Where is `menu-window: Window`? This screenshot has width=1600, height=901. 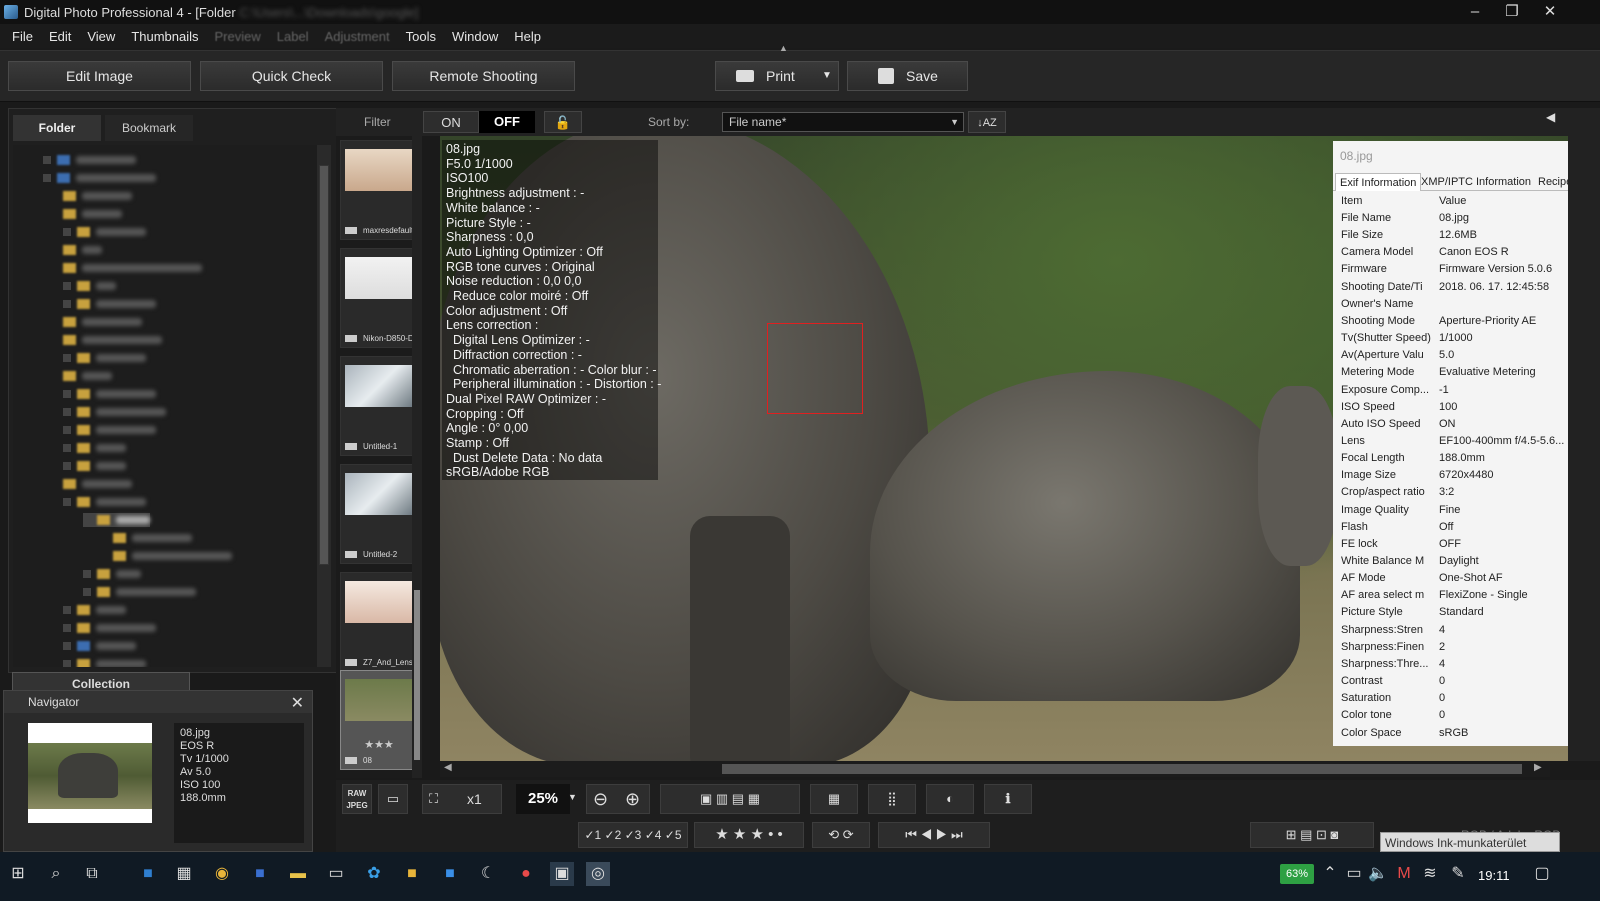 menu-window: Window is located at coordinates (475, 36).